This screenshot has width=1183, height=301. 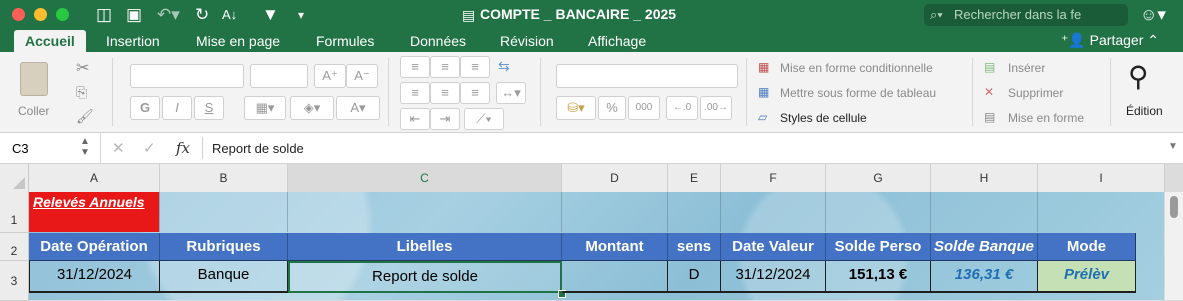 I want to click on expand-formula-bar-icon: ▼, so click(x=1173, y=146).